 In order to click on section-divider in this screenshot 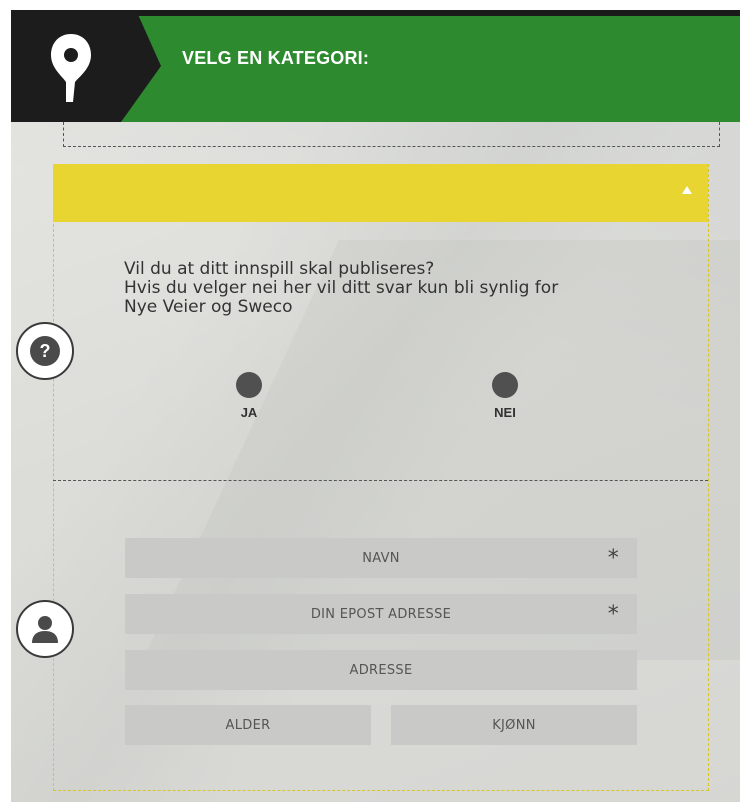, I will do `click(380, 480)`.